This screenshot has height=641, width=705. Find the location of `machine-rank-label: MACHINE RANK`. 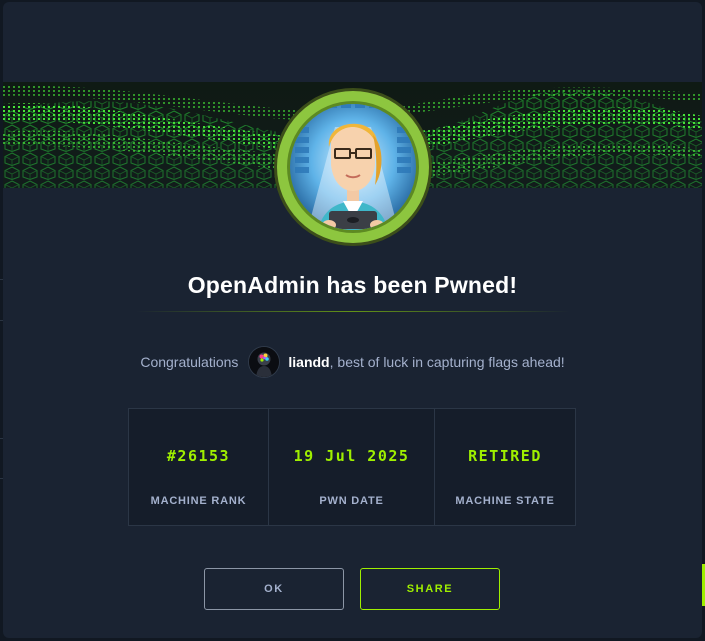

machine-rank-label: MACHINE RANK is located at coordinates (198, 501).